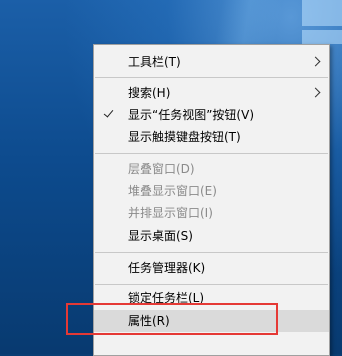 Image resolution: width=342 pixels, height=356 pixels. I want to click on menu-item-search: 搜索(H), so click(211, 93).